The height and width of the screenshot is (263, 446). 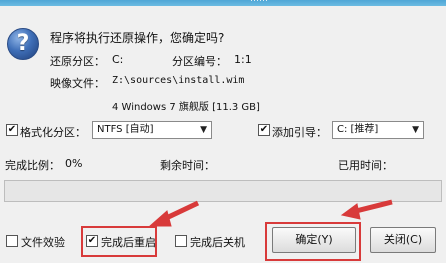 What do you see at coordinates (174, 213) in the screenshot?
I see `arrow-to-reboot` at bounding box center [174, 213].